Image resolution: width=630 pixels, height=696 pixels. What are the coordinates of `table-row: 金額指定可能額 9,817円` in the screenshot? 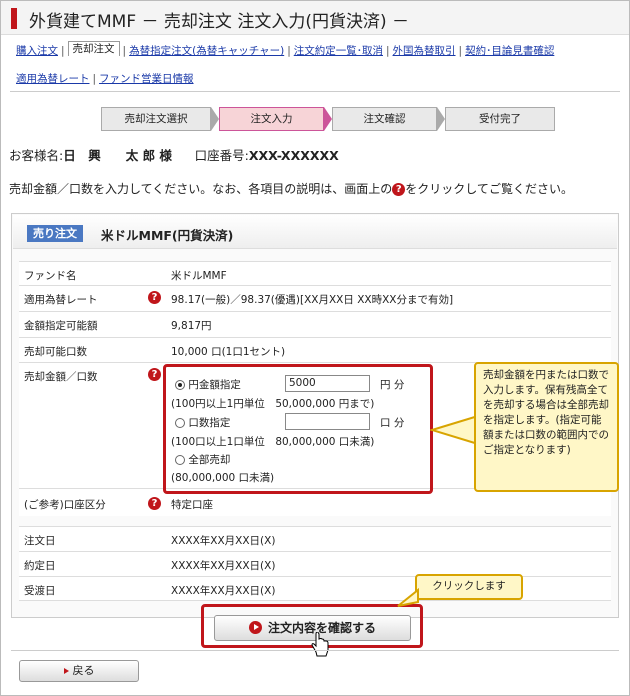 It's located at (315, 324).